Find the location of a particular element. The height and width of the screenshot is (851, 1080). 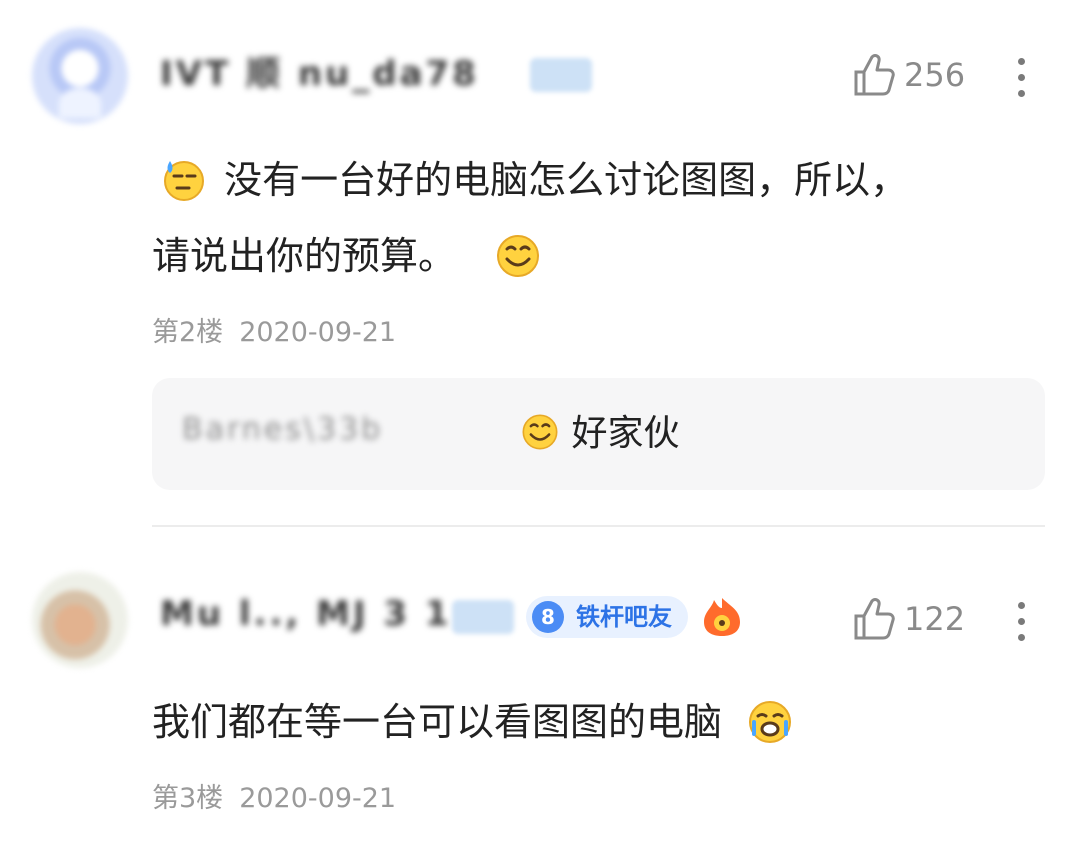

comment-1-avatar is located at coordinates (80, 76).